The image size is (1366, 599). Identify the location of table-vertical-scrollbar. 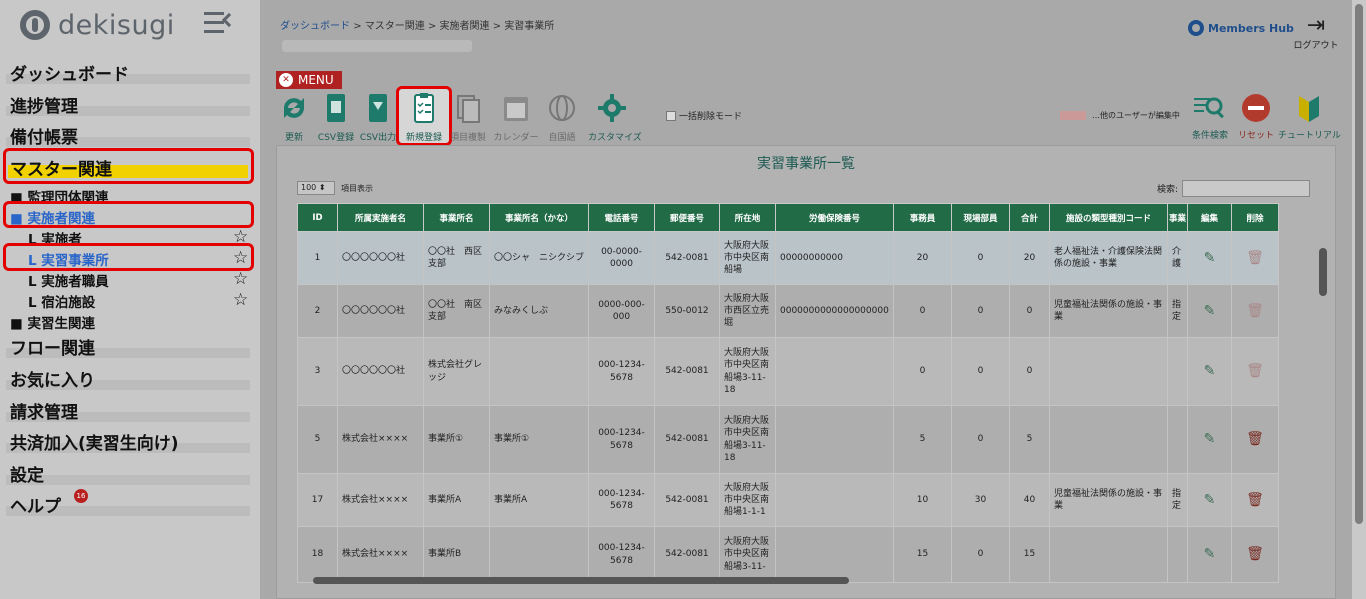
(1322, 404).